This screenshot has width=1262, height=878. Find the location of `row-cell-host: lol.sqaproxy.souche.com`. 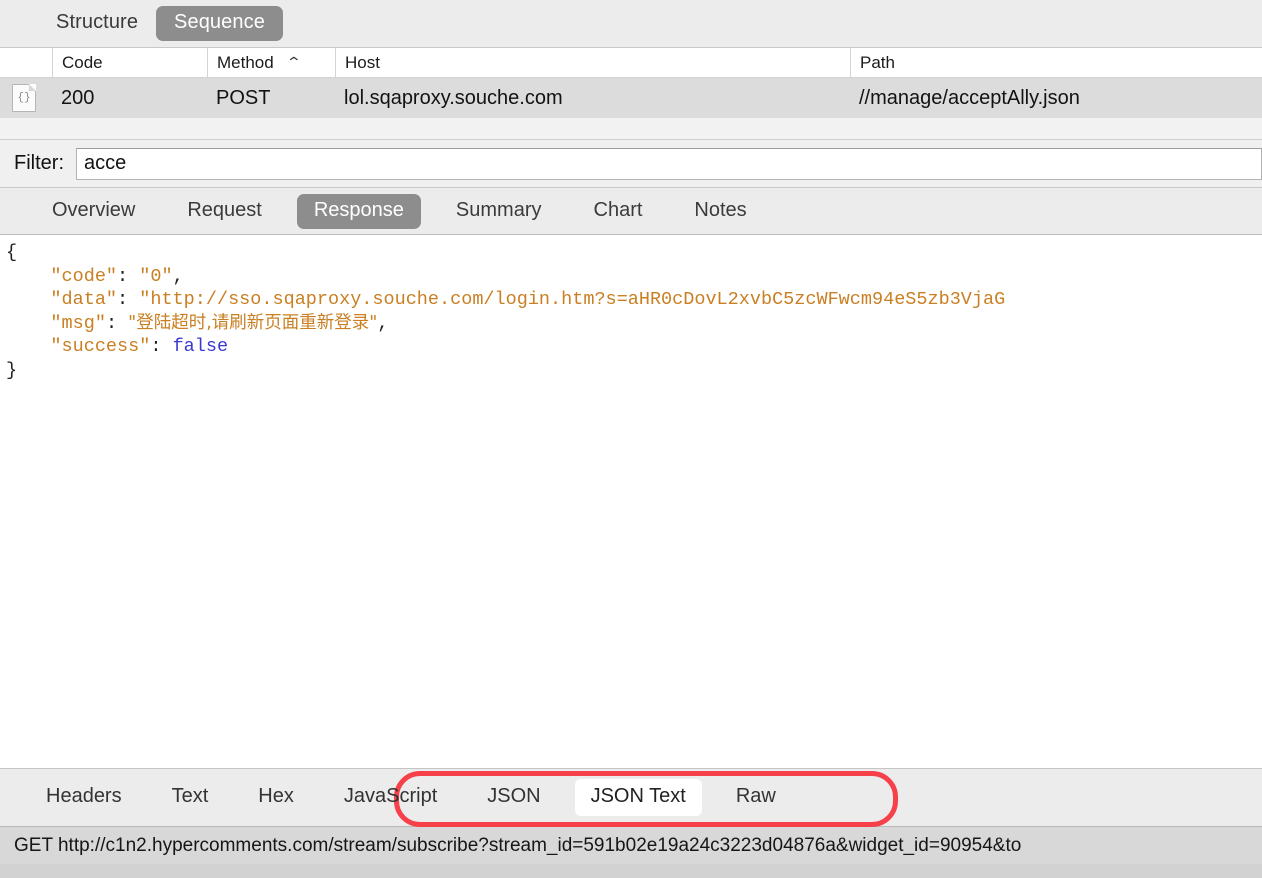

row-cell-host: lol.sqaproxy.souche.com is located at coordinates (453, 97).